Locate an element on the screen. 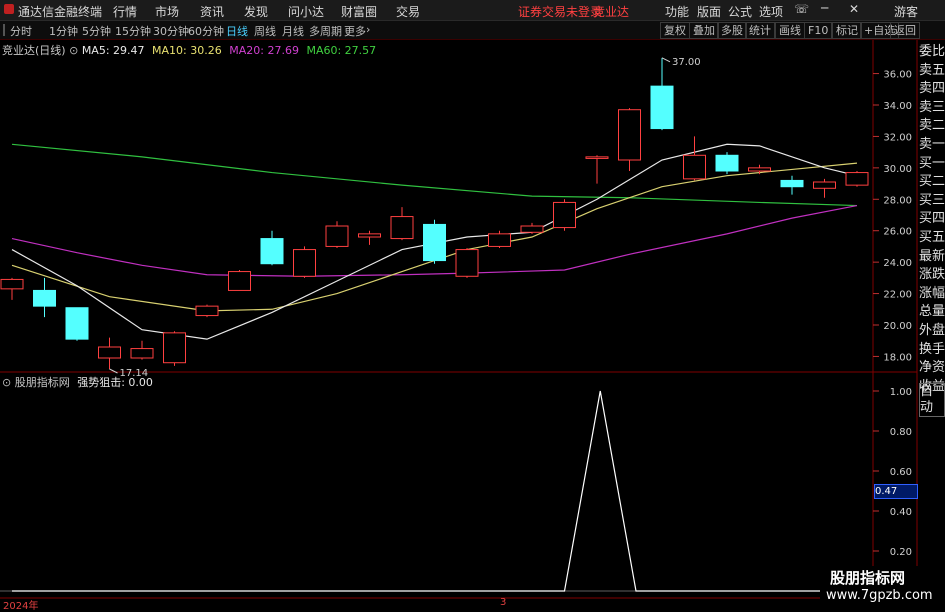 This screenshot has height=612, width=945. duogu-button: 多股 is located at coordinates (732, 30).